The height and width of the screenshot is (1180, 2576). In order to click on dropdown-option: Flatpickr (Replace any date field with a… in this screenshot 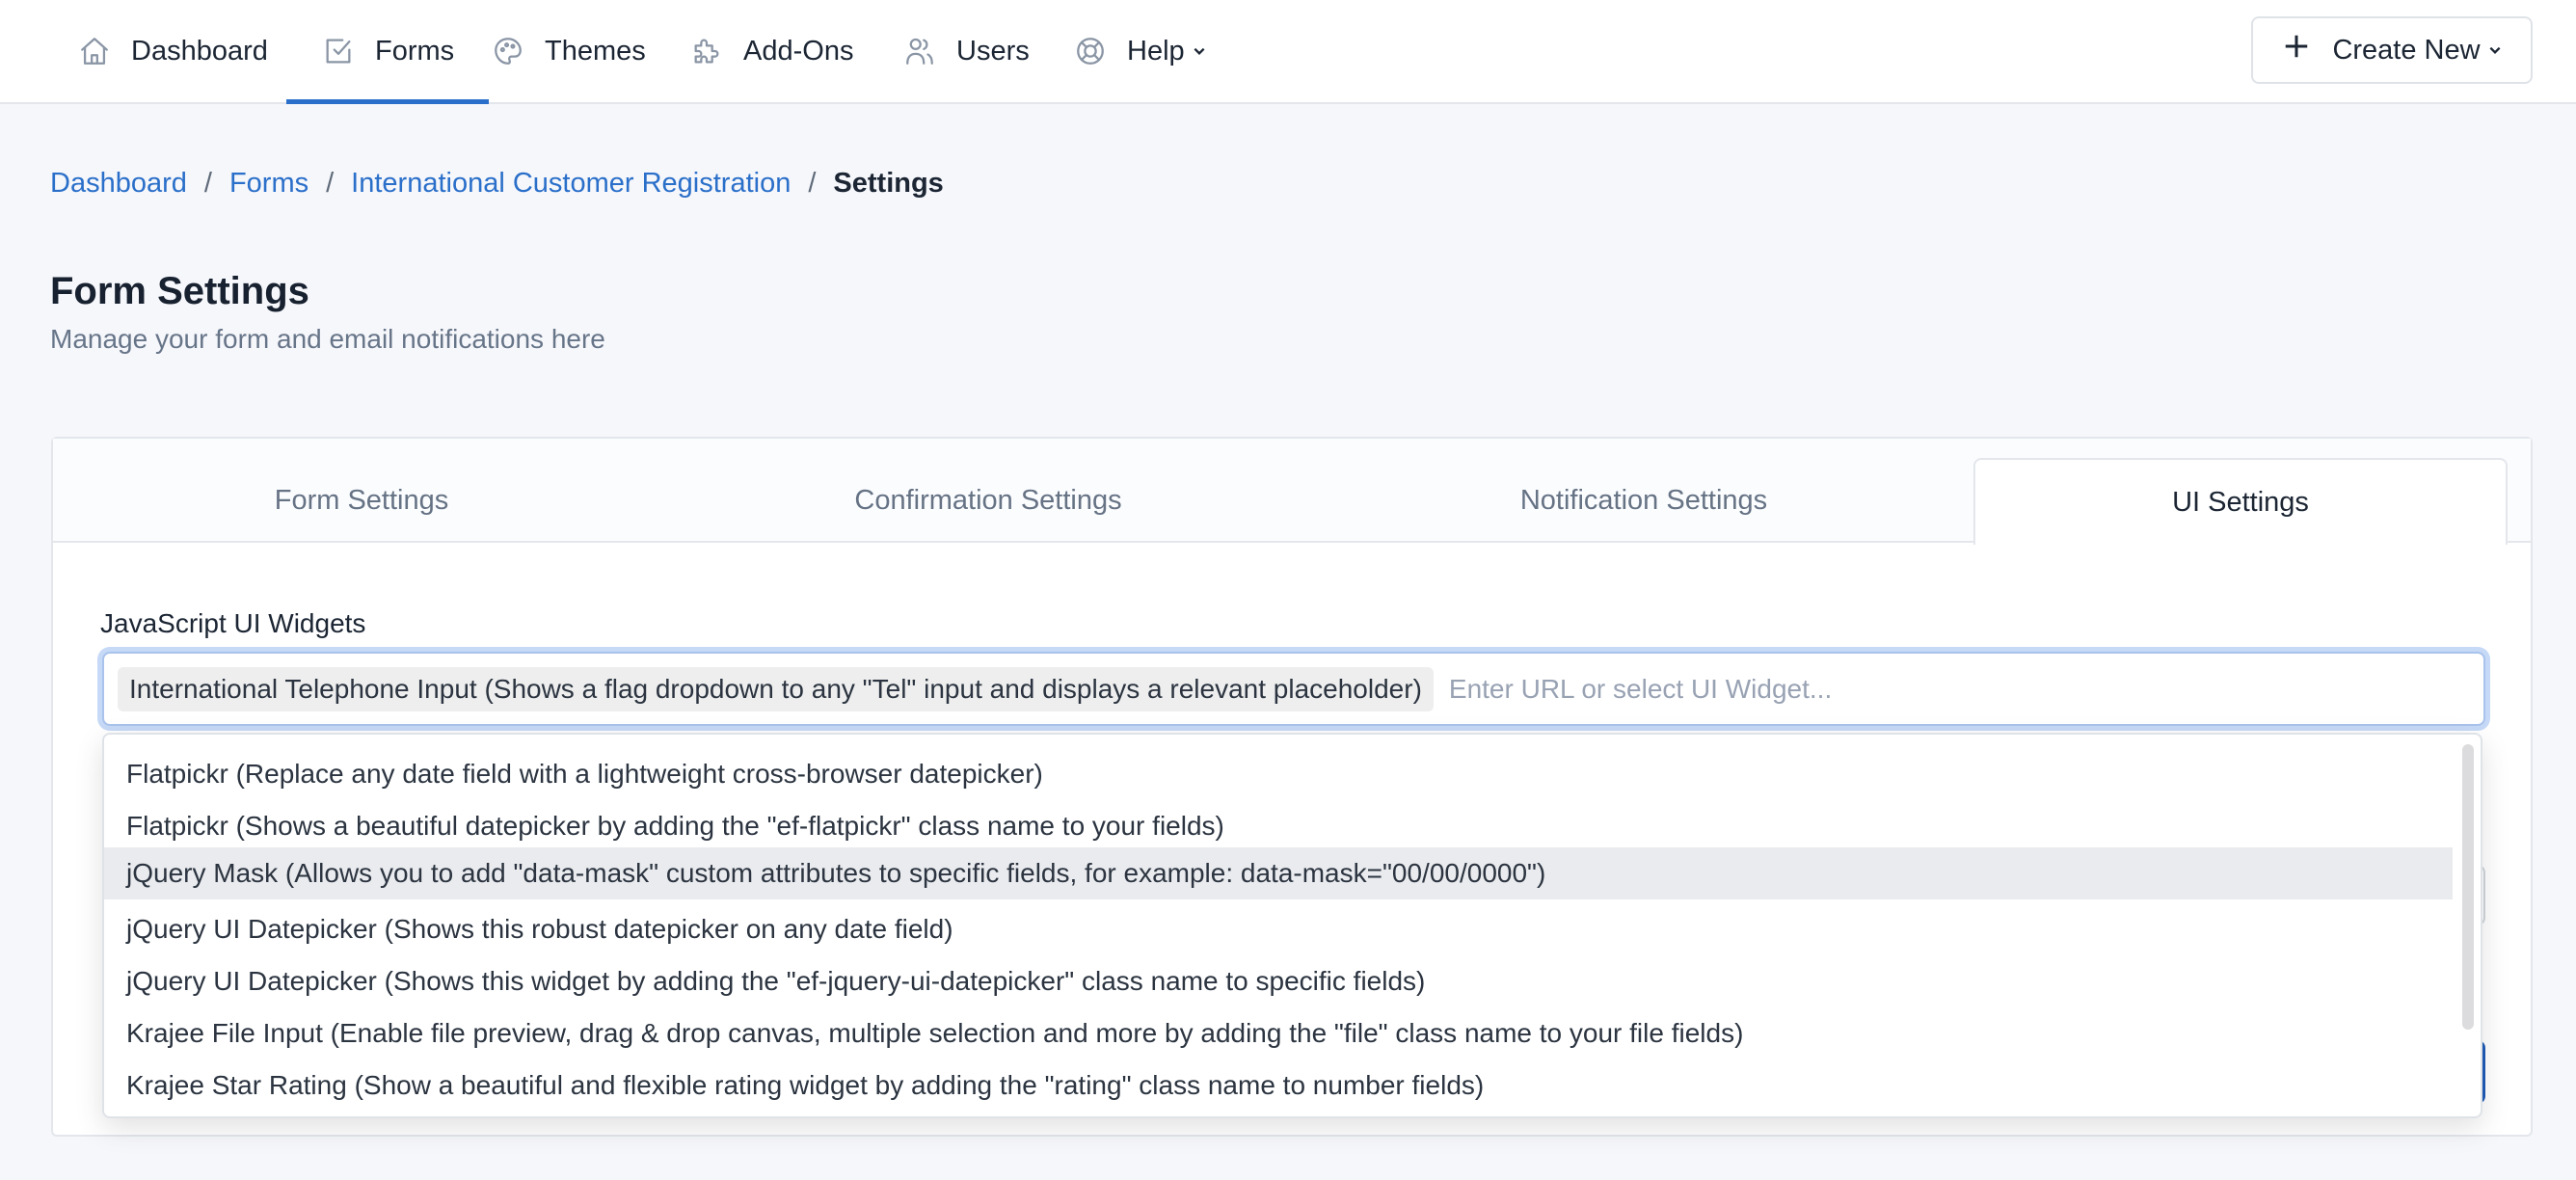, I will do `click(1279, 774)`.